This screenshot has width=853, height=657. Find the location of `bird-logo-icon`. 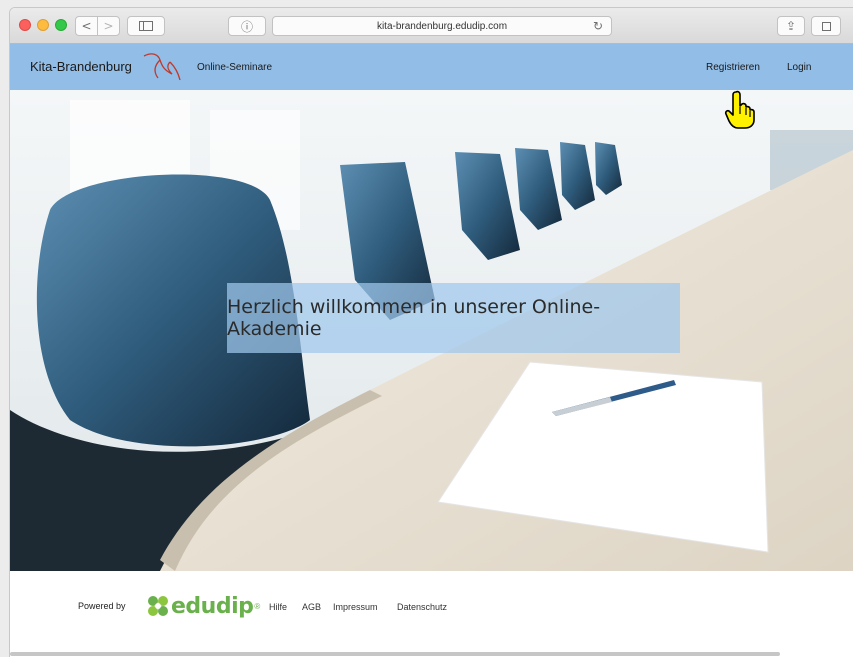

bird-logo-icon is located at coordinates (162, 67).